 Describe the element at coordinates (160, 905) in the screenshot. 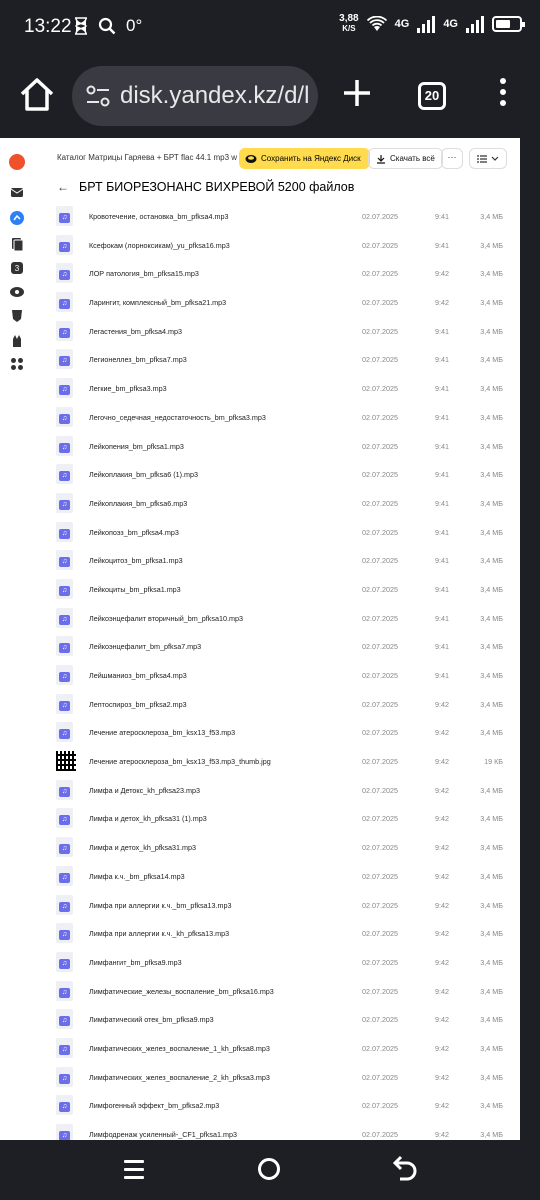

I see `file-name: Лимфа при аллергии к.ч._bm_pfksa13.mp3` at that location.